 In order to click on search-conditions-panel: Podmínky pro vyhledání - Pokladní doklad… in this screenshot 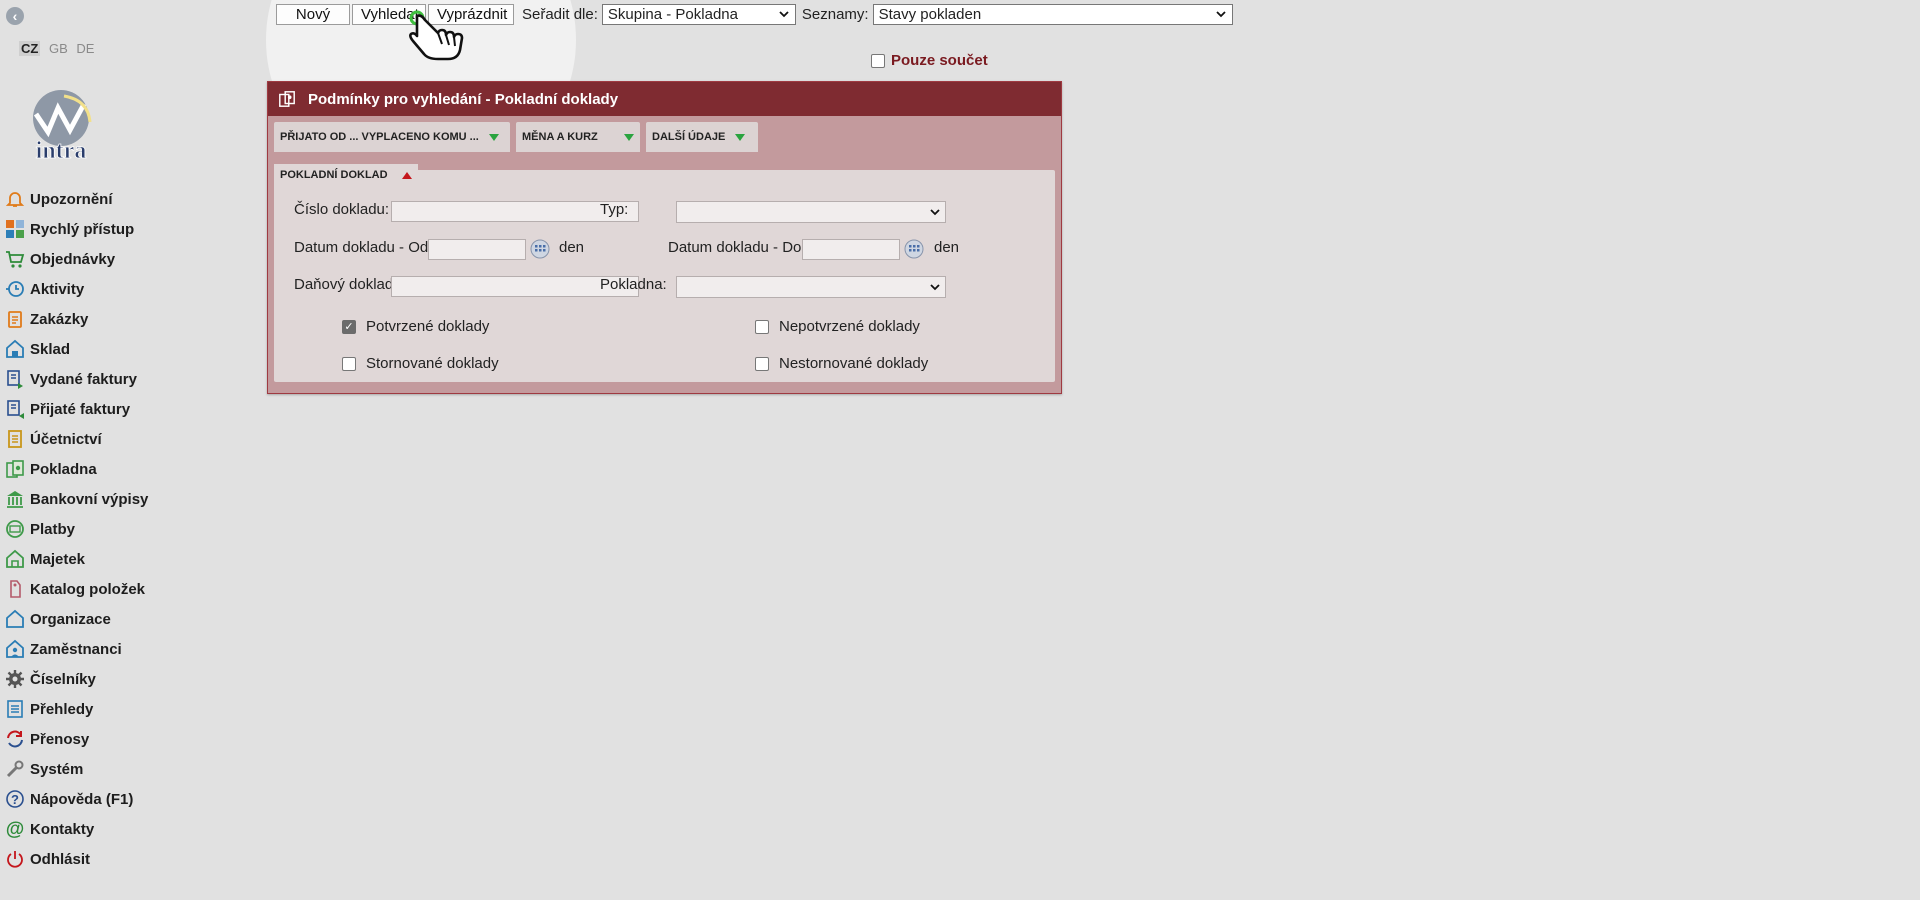, I will do `click(664, 237)`.